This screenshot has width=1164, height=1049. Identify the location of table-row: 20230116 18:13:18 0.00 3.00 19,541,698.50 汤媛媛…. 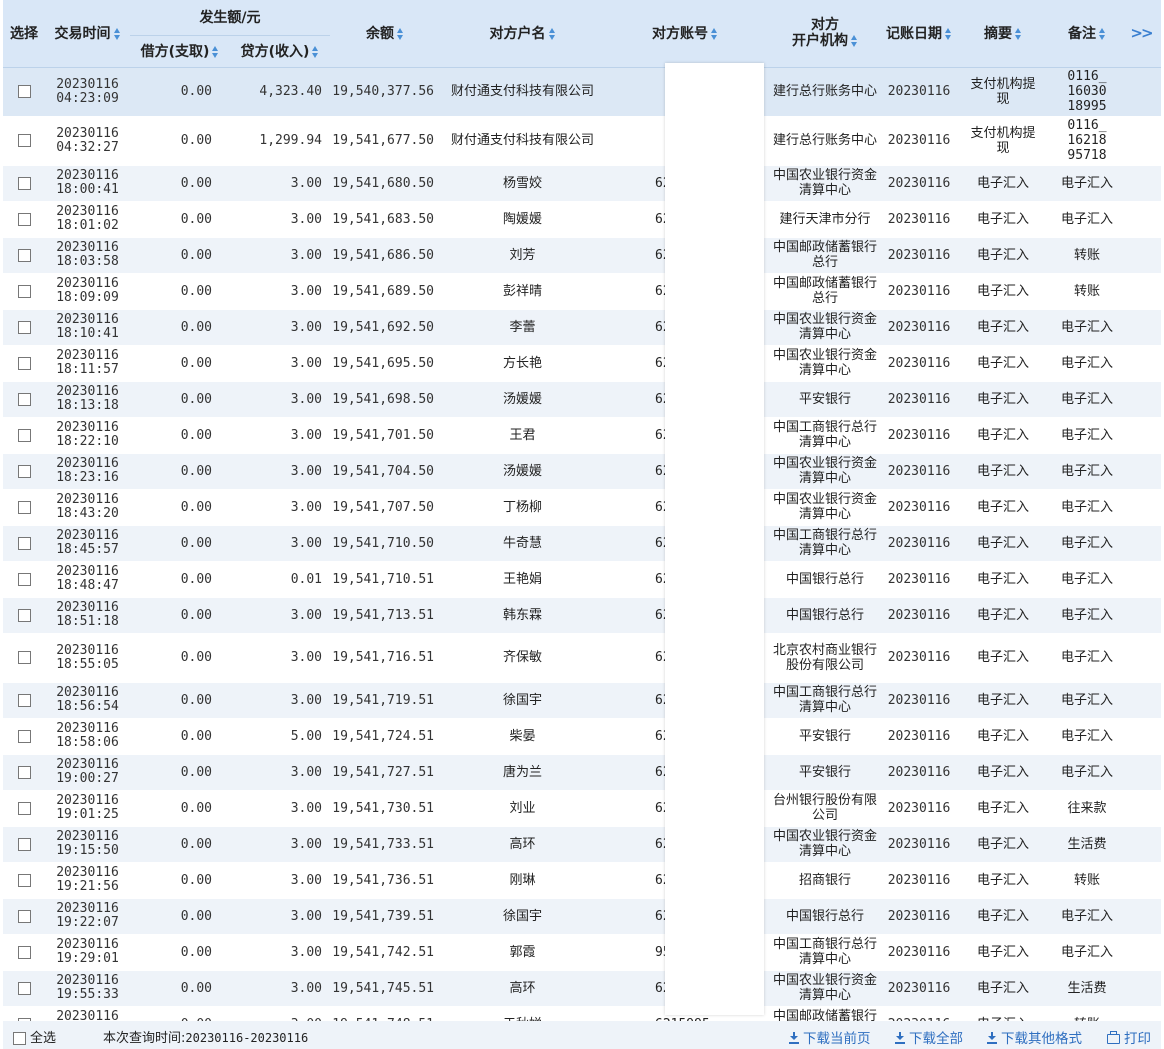
(582, 399).